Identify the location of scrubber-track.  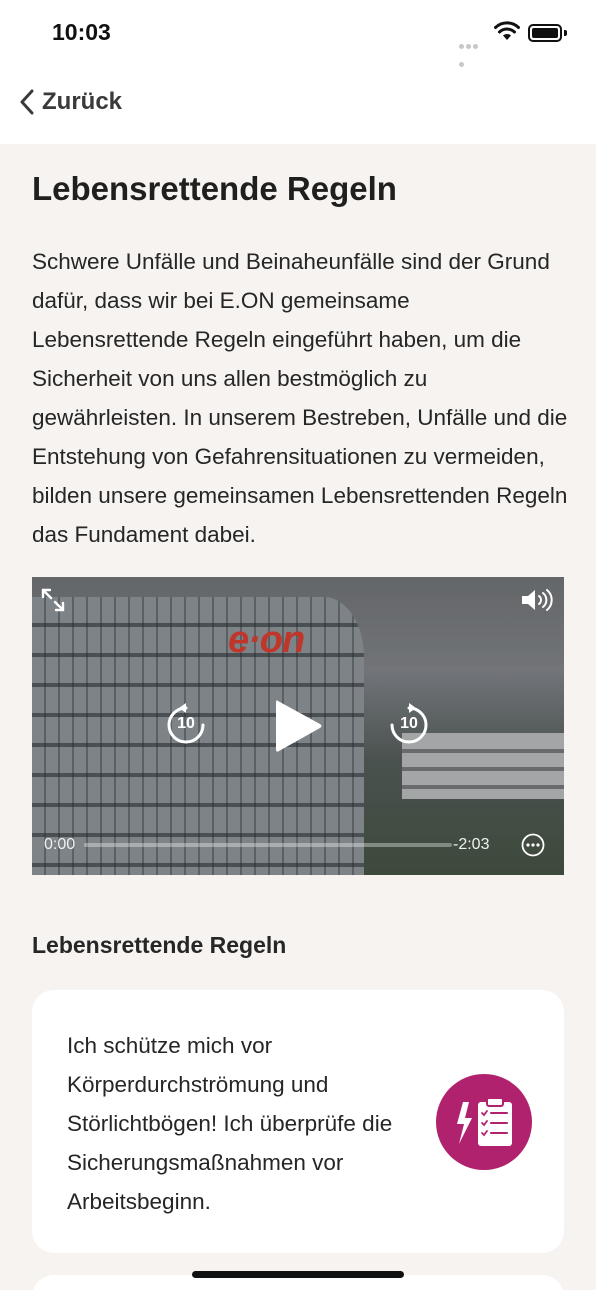
(268, 845).